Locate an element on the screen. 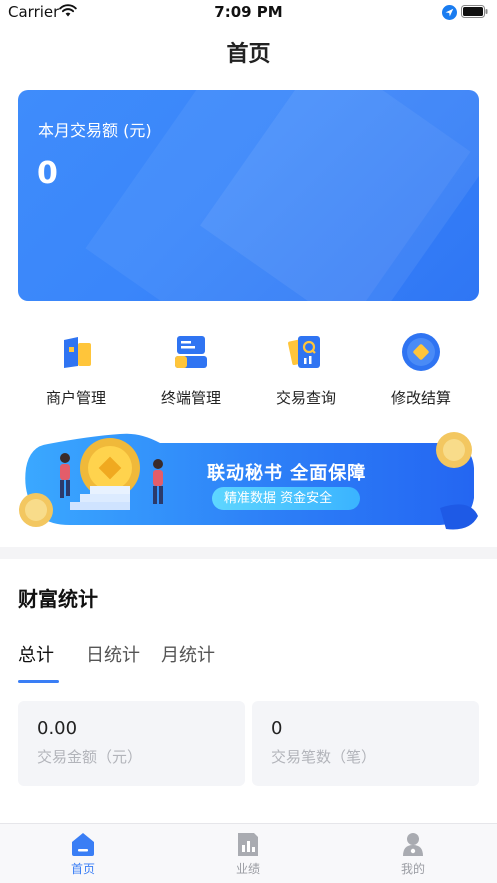 This screenshot has height=883, width=497. page-title: 首页 is located at coordinates (248, 54).